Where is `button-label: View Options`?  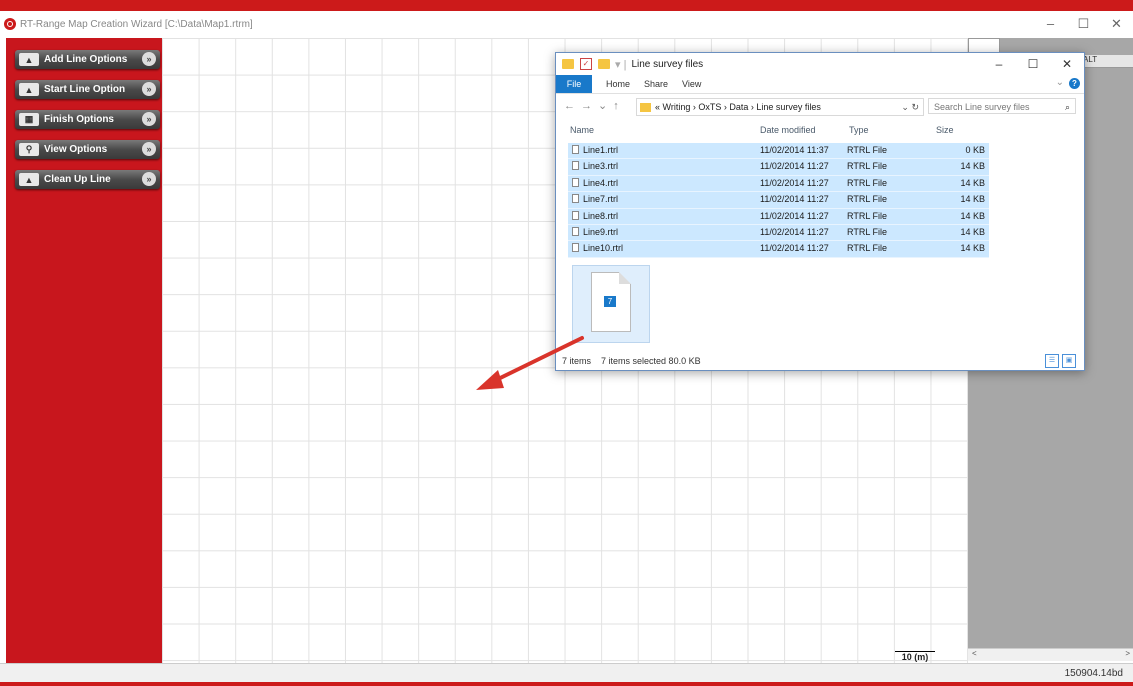
button-label: View Options is located at coordinates (76, 149).